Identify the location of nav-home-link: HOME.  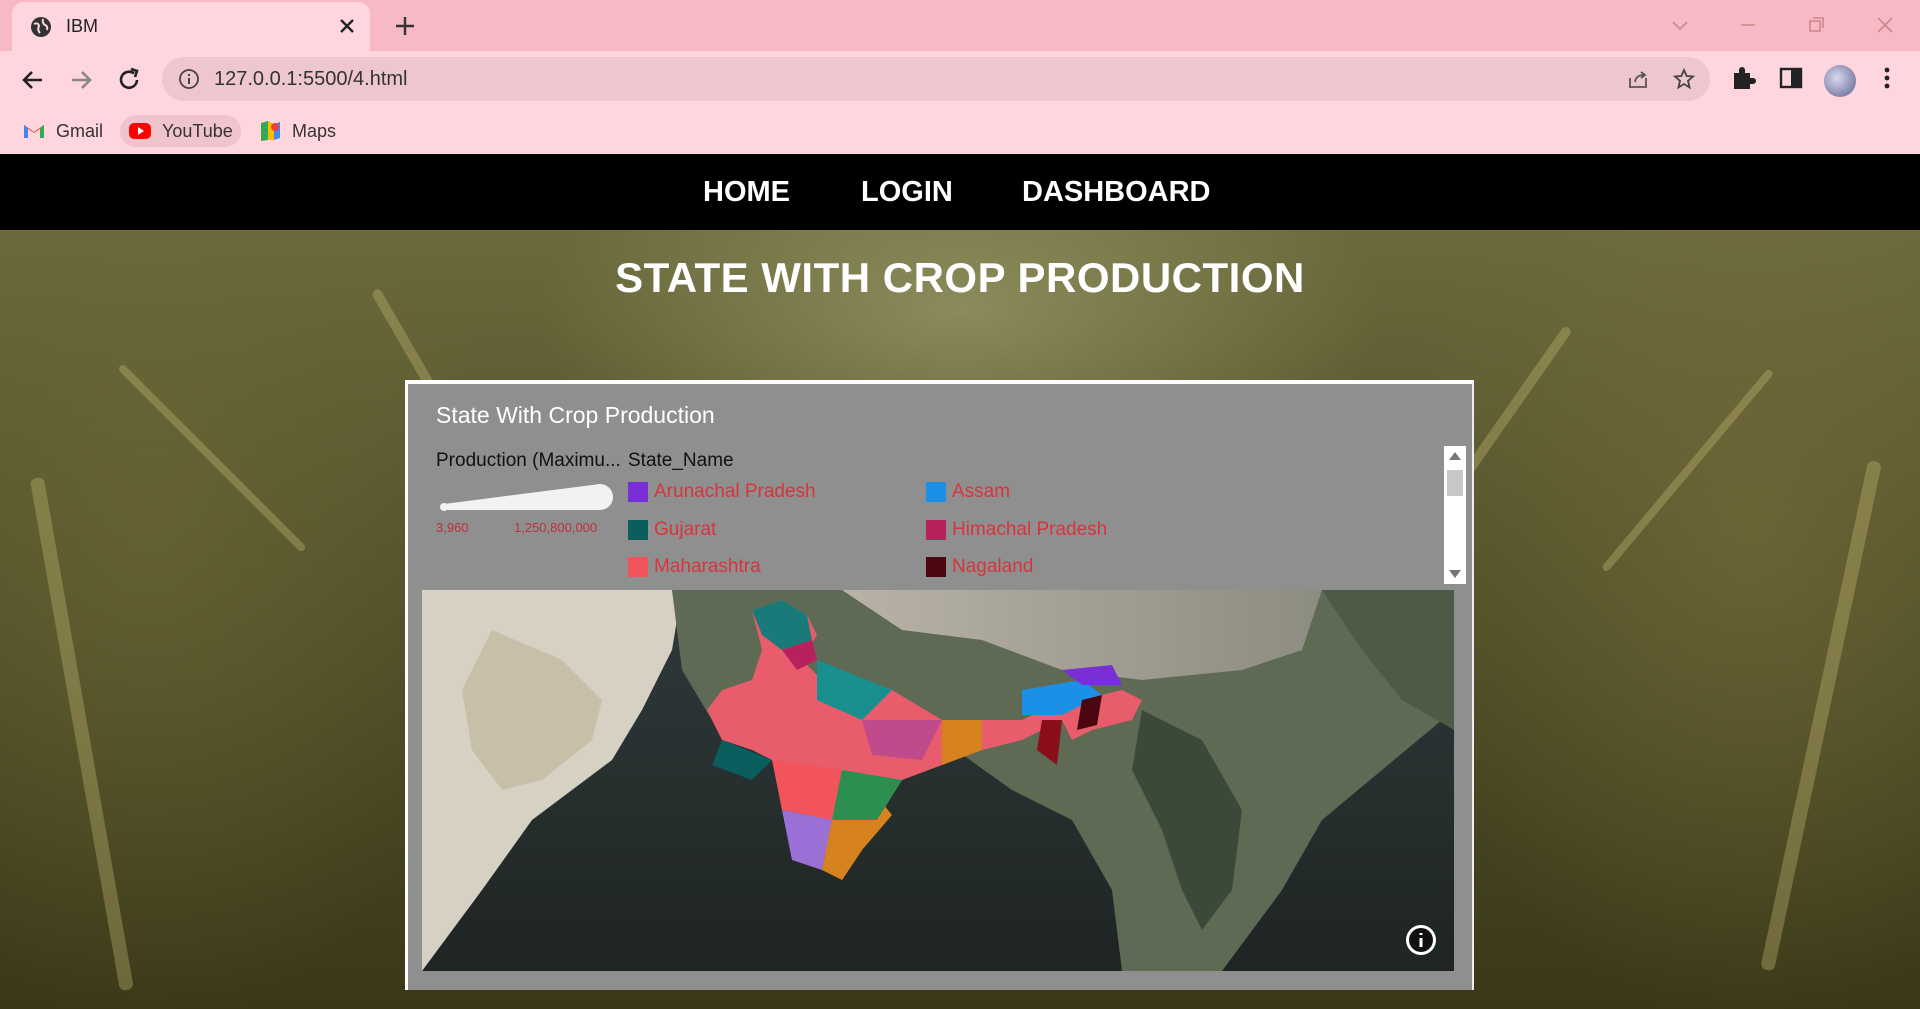
(746, 192).